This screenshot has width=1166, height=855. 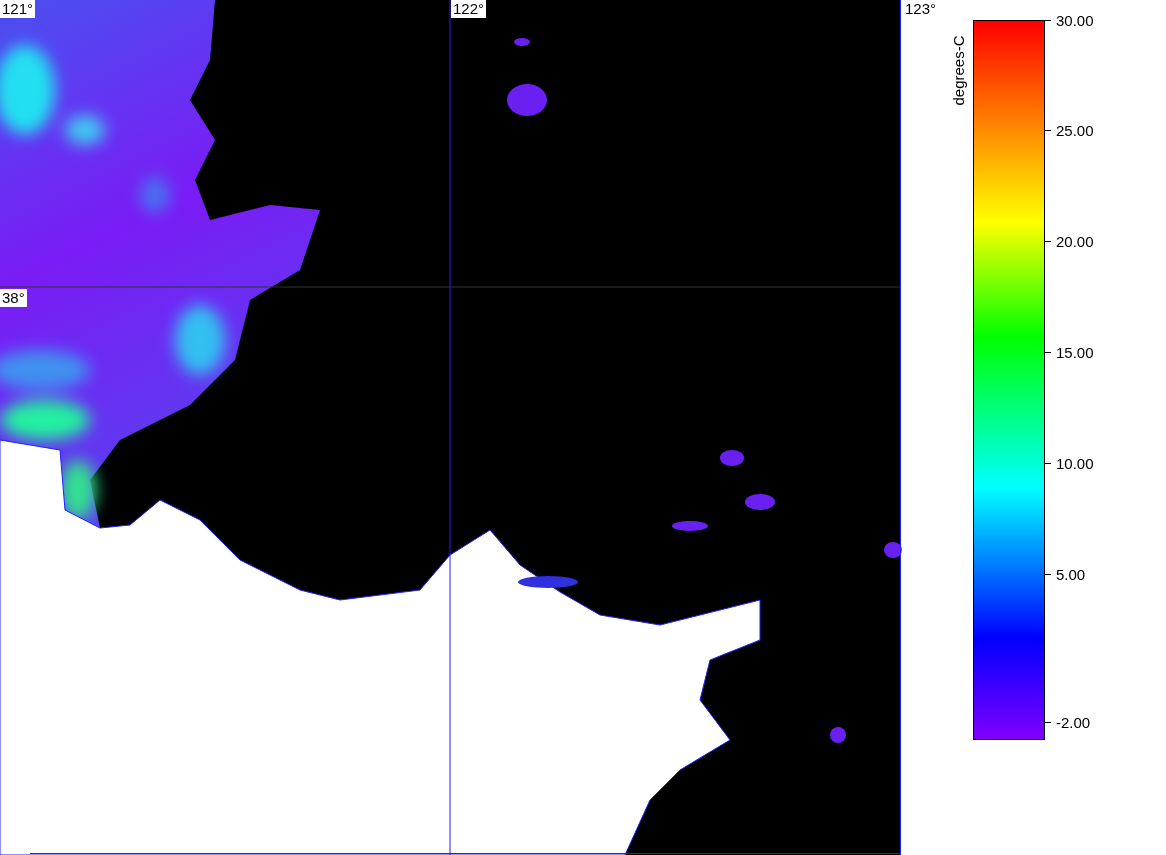 What do you see at coordinates (1071, 574) in the screenshot?
I see `colorbar-tick-label: 5.00` at bounding box center [1071, 574].